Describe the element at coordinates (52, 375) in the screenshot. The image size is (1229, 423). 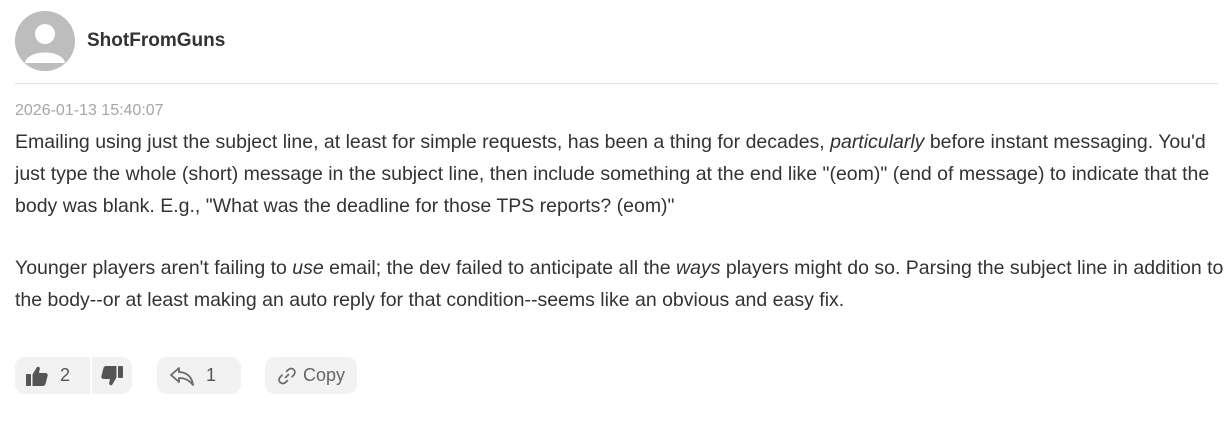
I see `upvote-button: 2` at that location.